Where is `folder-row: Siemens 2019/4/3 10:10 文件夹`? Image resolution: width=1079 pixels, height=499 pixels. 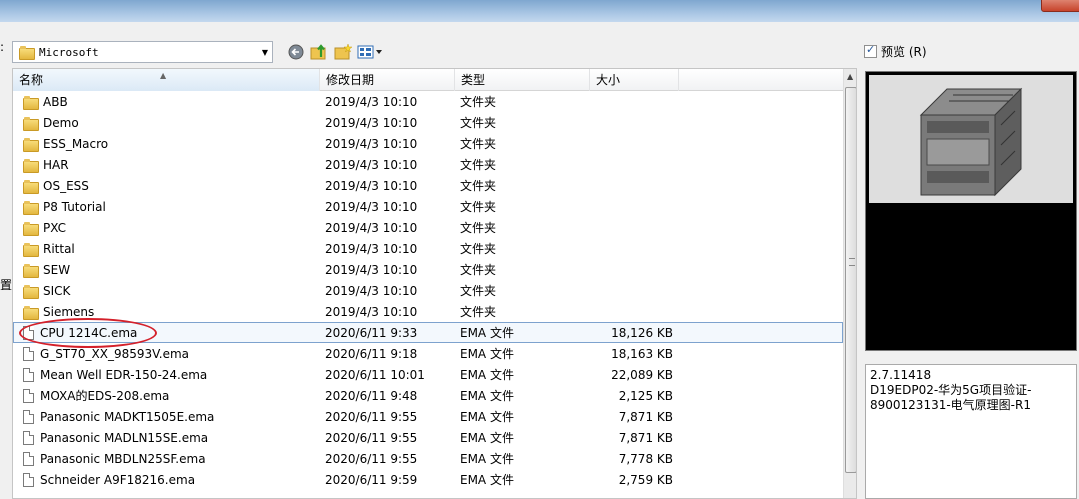
folder-row: Siemens 2019/4/3 10:10 文件夹 is located at coordinates (428, 311).